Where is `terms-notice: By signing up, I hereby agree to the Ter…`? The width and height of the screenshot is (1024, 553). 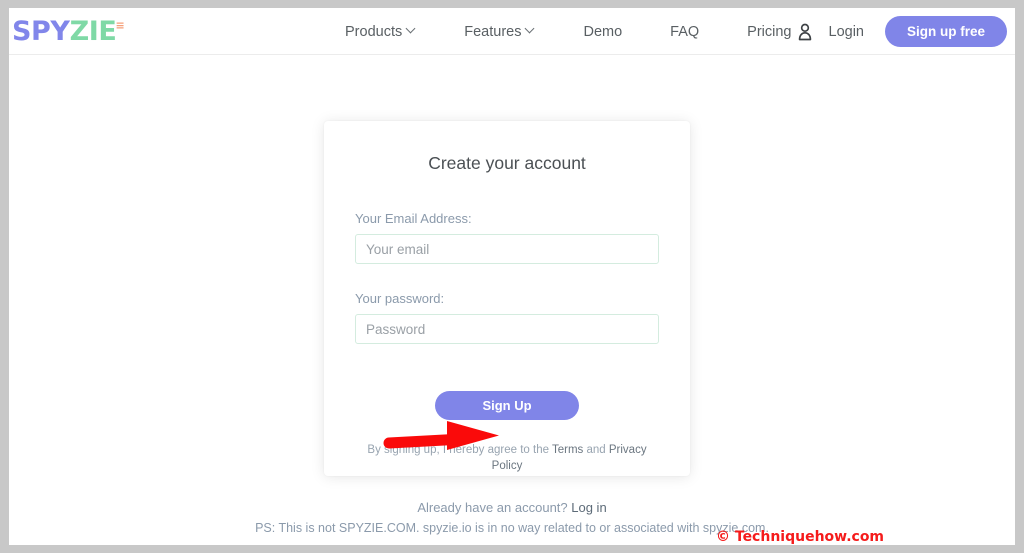
terms-notice: By signing up, I hereby agree to the Ter… is located at coordinates (507, 458).